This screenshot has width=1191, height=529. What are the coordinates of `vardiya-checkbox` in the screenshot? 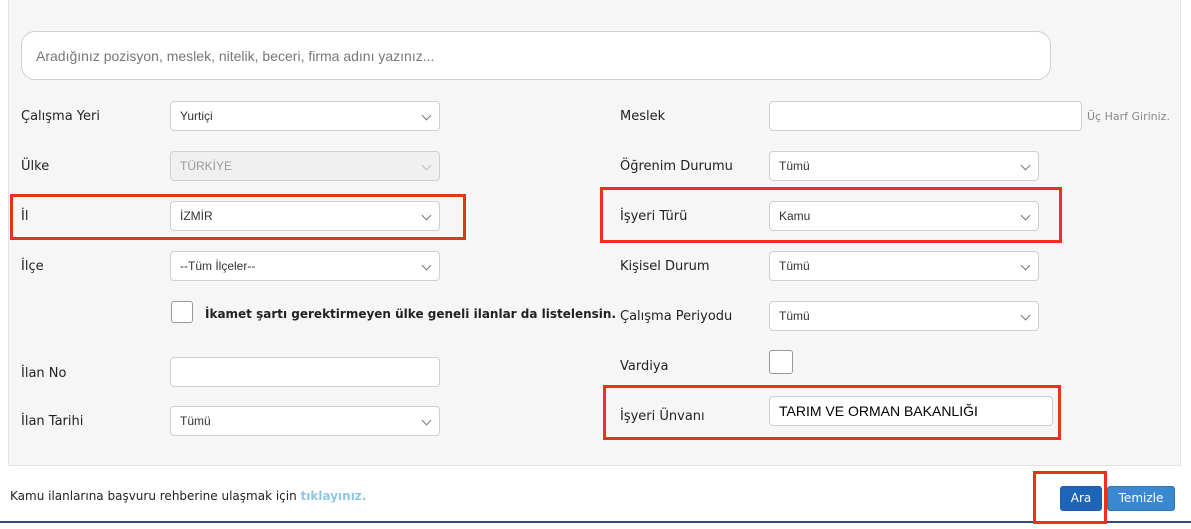 It's located at (781, 362).